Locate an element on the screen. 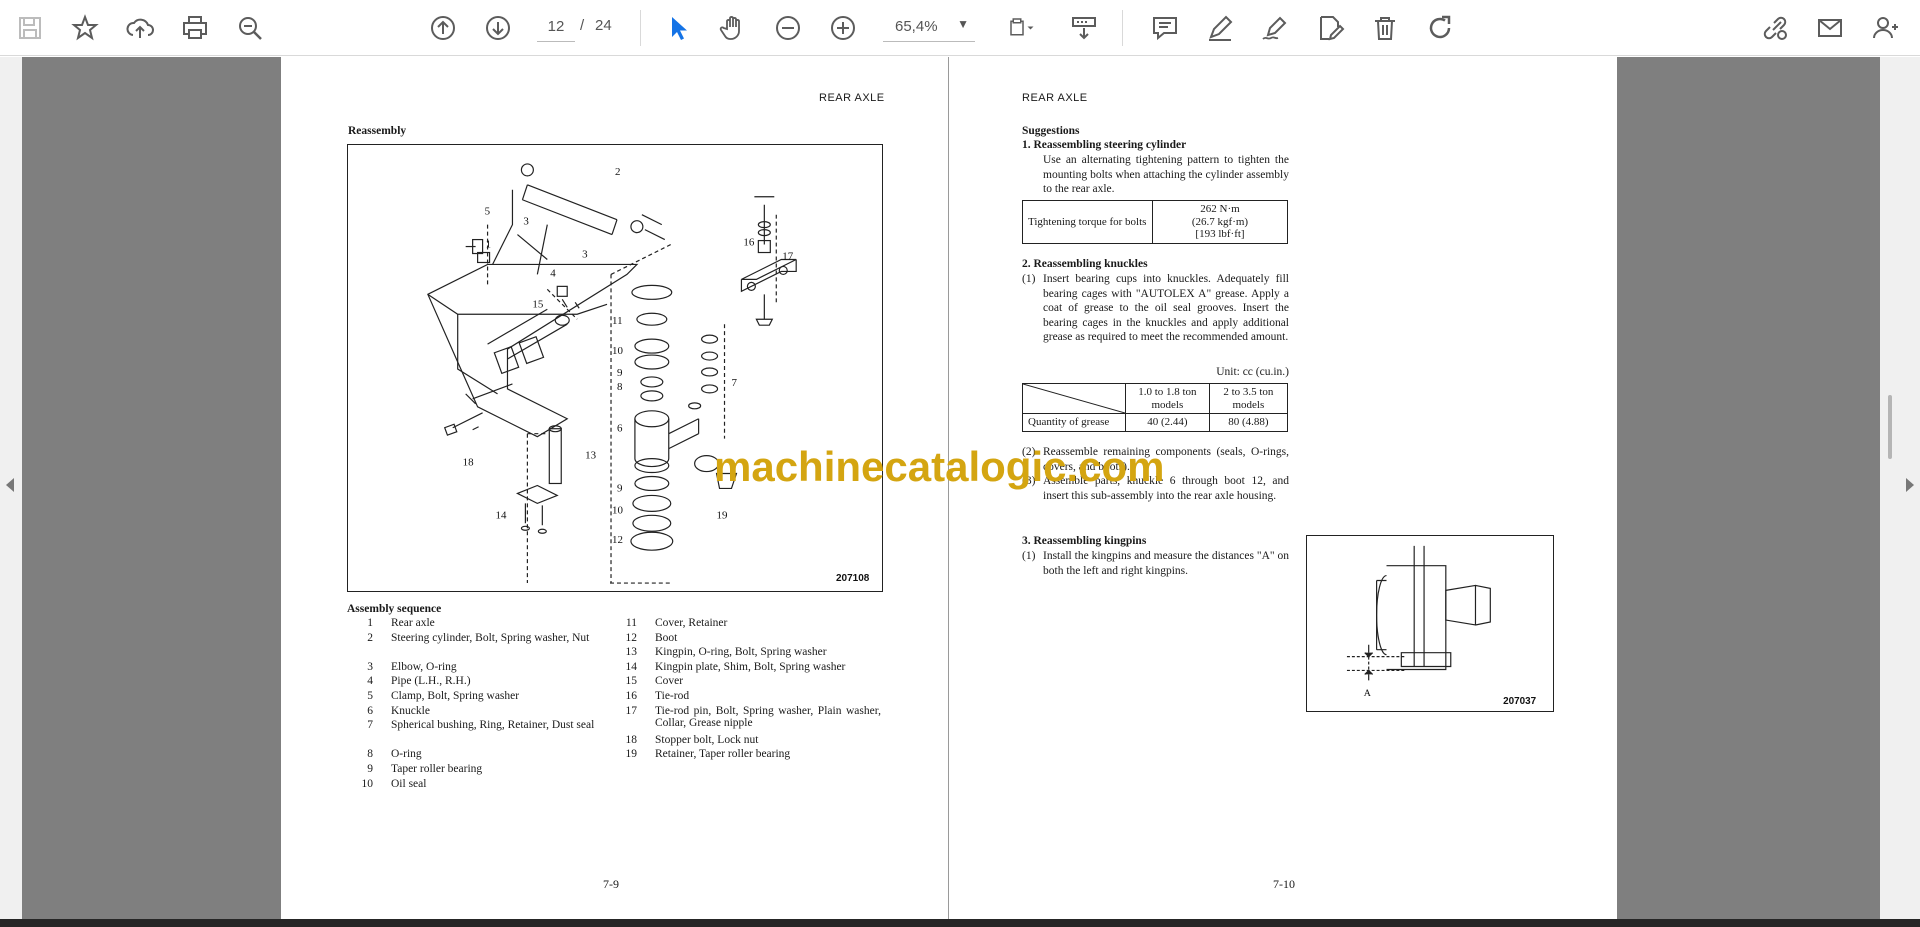 Image resolution: width=1920 pixels, height=927 pixels. callout-label: 7 is located at coordinates (734, 383).